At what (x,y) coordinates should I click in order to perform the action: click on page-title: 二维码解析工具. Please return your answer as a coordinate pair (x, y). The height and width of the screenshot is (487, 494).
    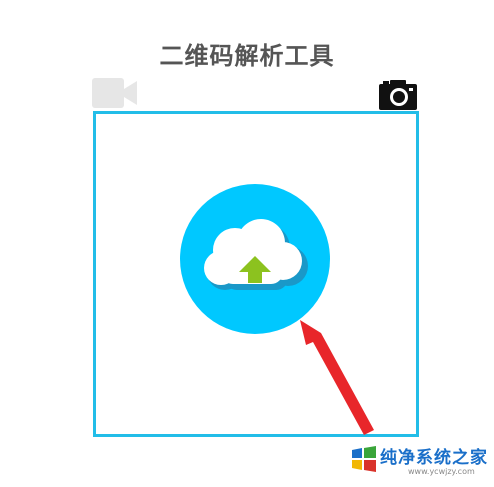
    Looking at the image, I should click on (247, 56).